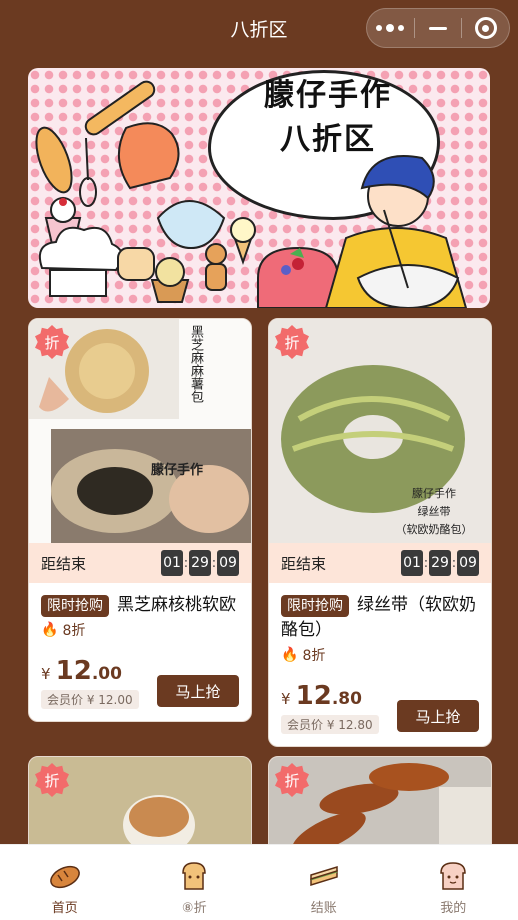 This screenshot has height=920, width=518. What do you see at coordinates (434, 511) in the screenshot?
I see `photo-caption: 朦仔手作 绿丝带 （软欧奶酪包）` at bounding box center [434, 511].